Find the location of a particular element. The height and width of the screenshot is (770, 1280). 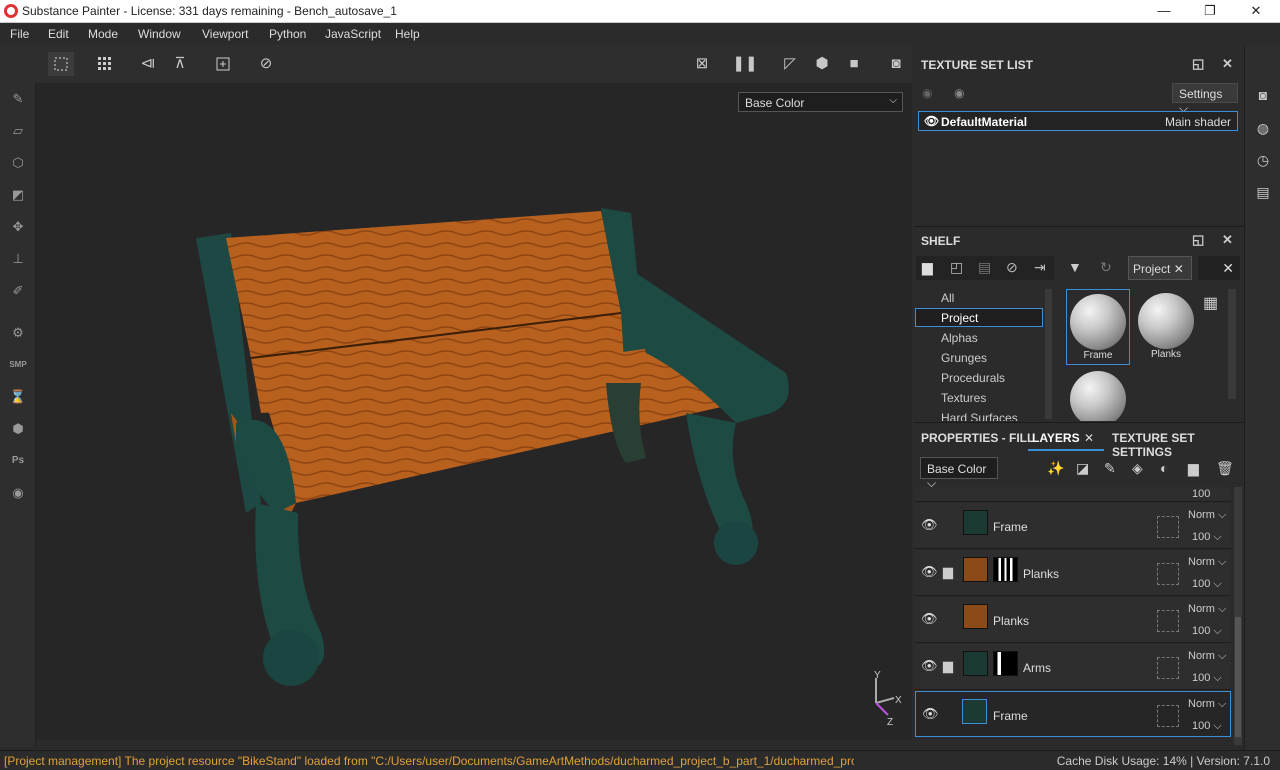

refresh-icon: ↻ is located at coordinates (1106, 267).